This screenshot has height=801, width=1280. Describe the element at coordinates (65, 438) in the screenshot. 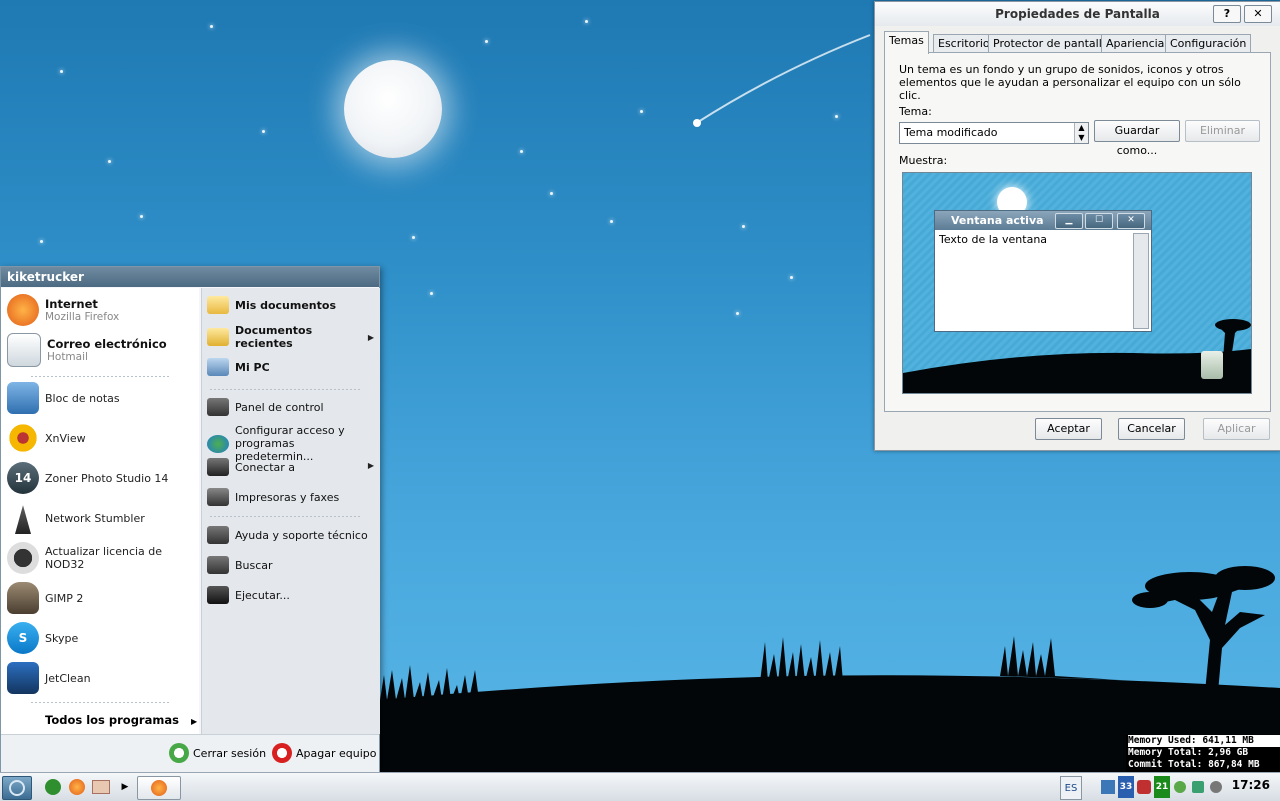

I see `recent-program-label: XnView` at that location.